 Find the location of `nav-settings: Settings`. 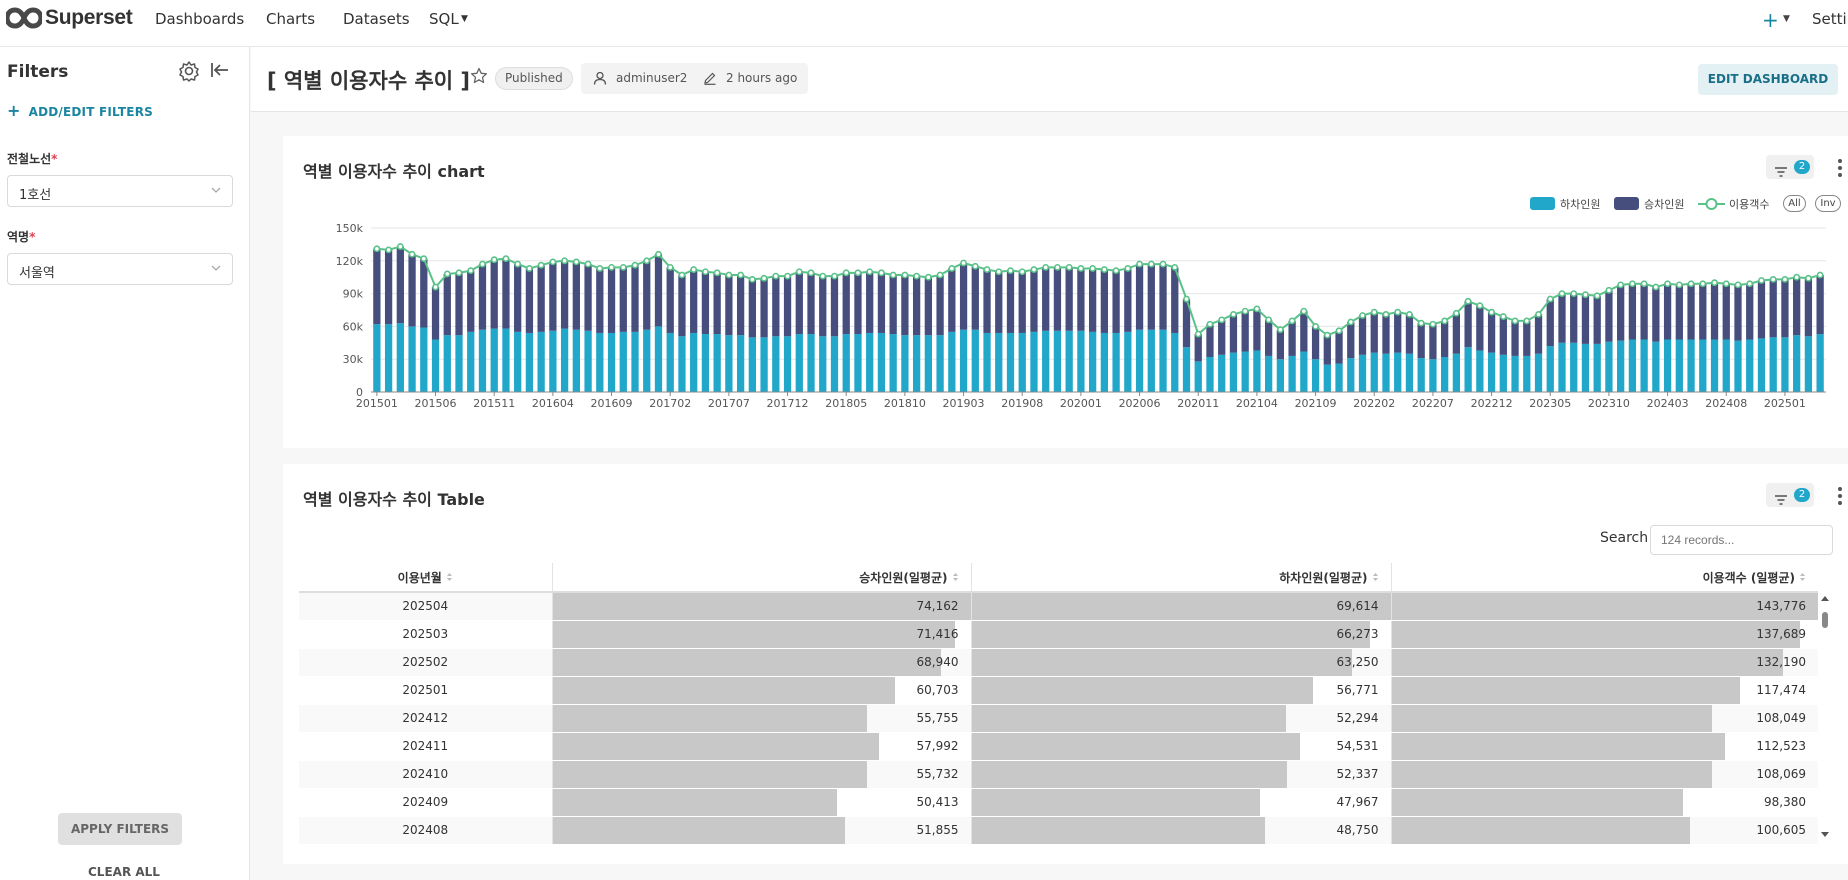

nav-settings: Settings is located at coordinates (1830, 19).